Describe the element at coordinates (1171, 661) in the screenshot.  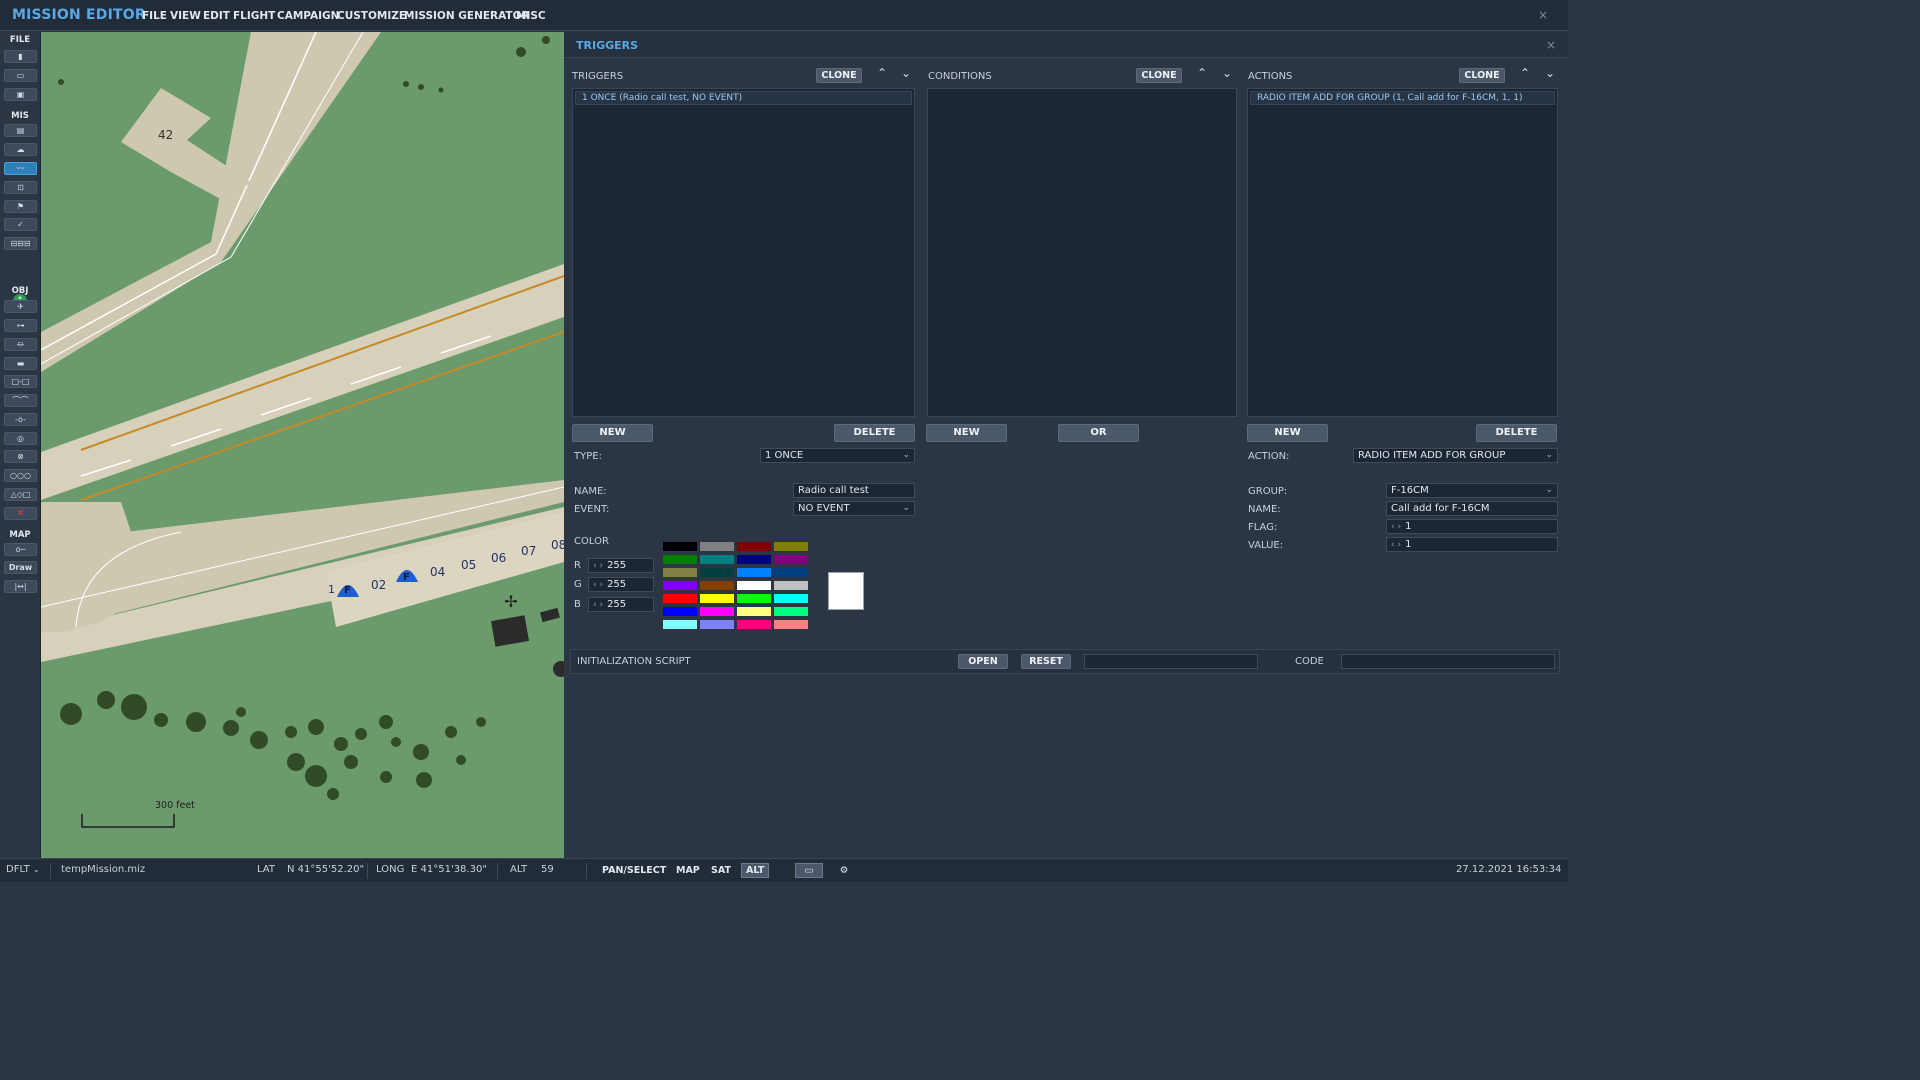
I see `script-path-input` at that location.